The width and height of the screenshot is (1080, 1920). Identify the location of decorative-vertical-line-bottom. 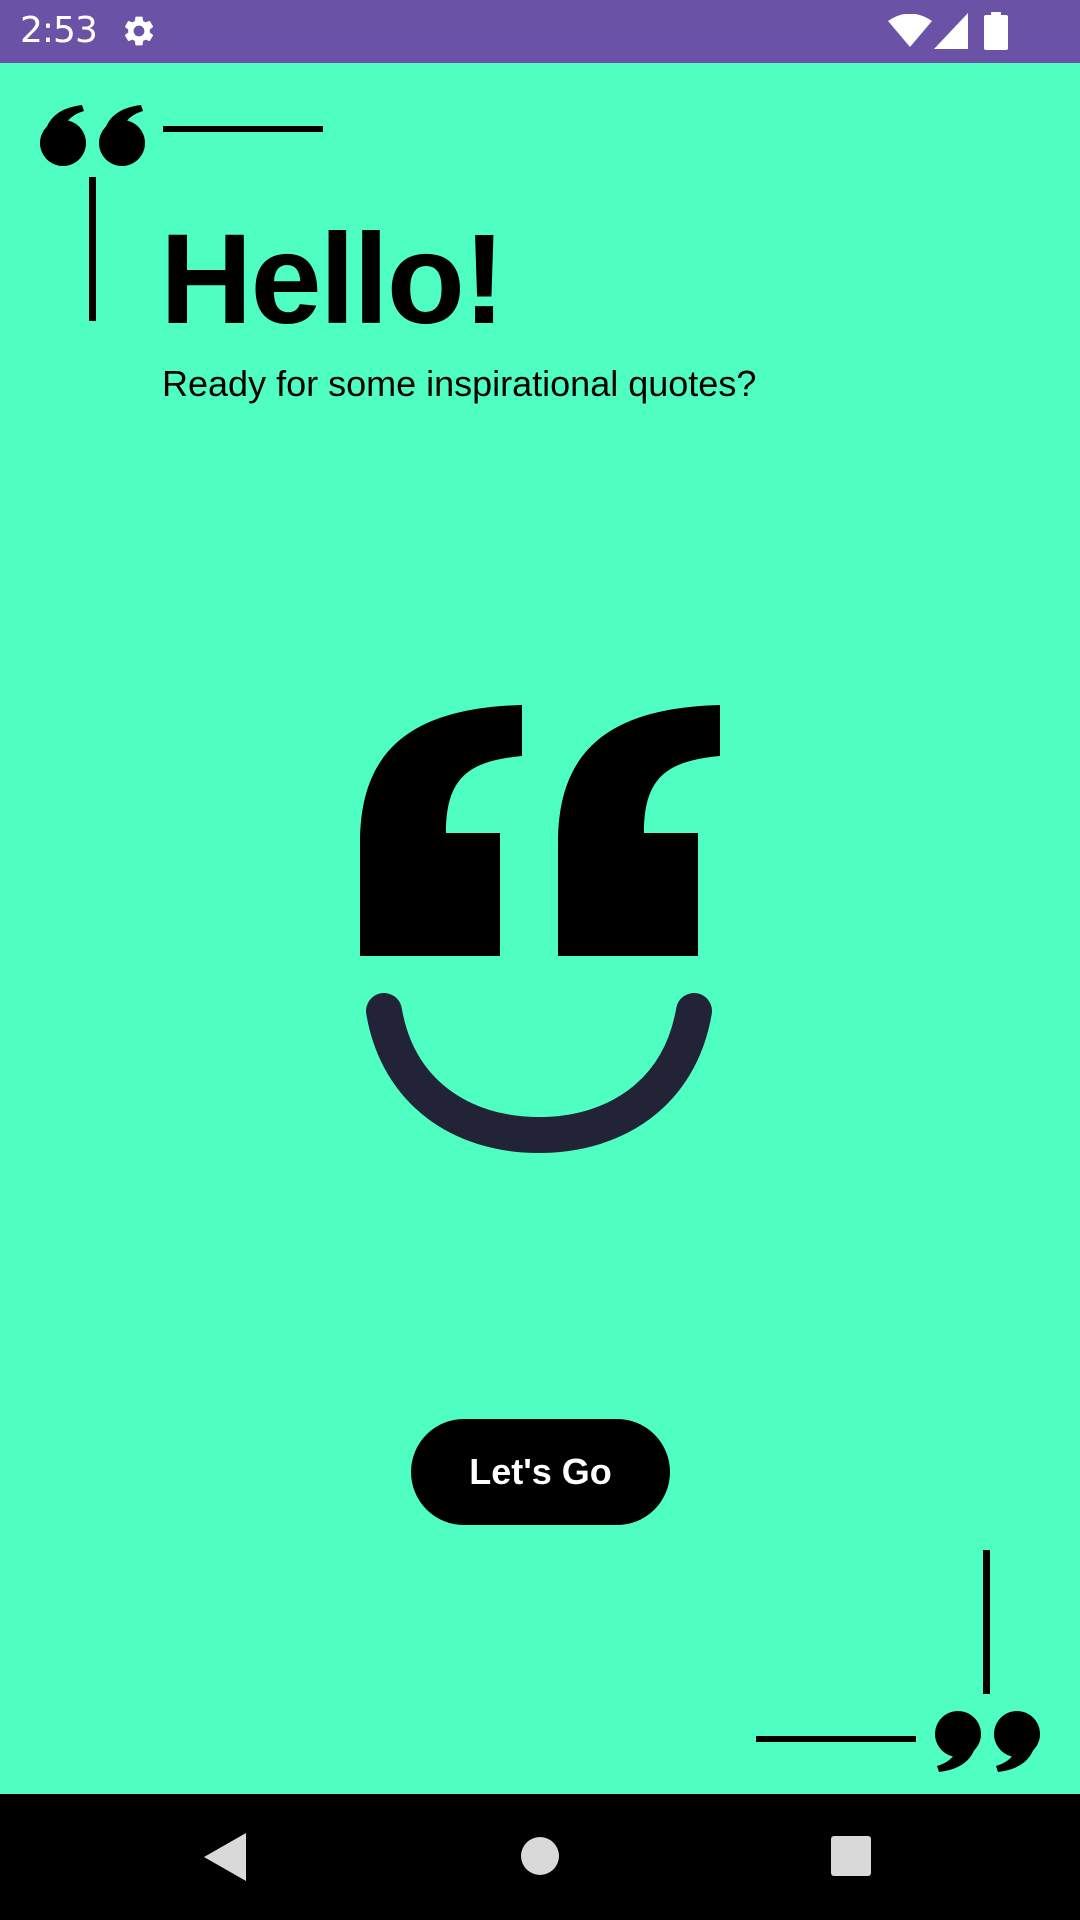
(986, 1622).